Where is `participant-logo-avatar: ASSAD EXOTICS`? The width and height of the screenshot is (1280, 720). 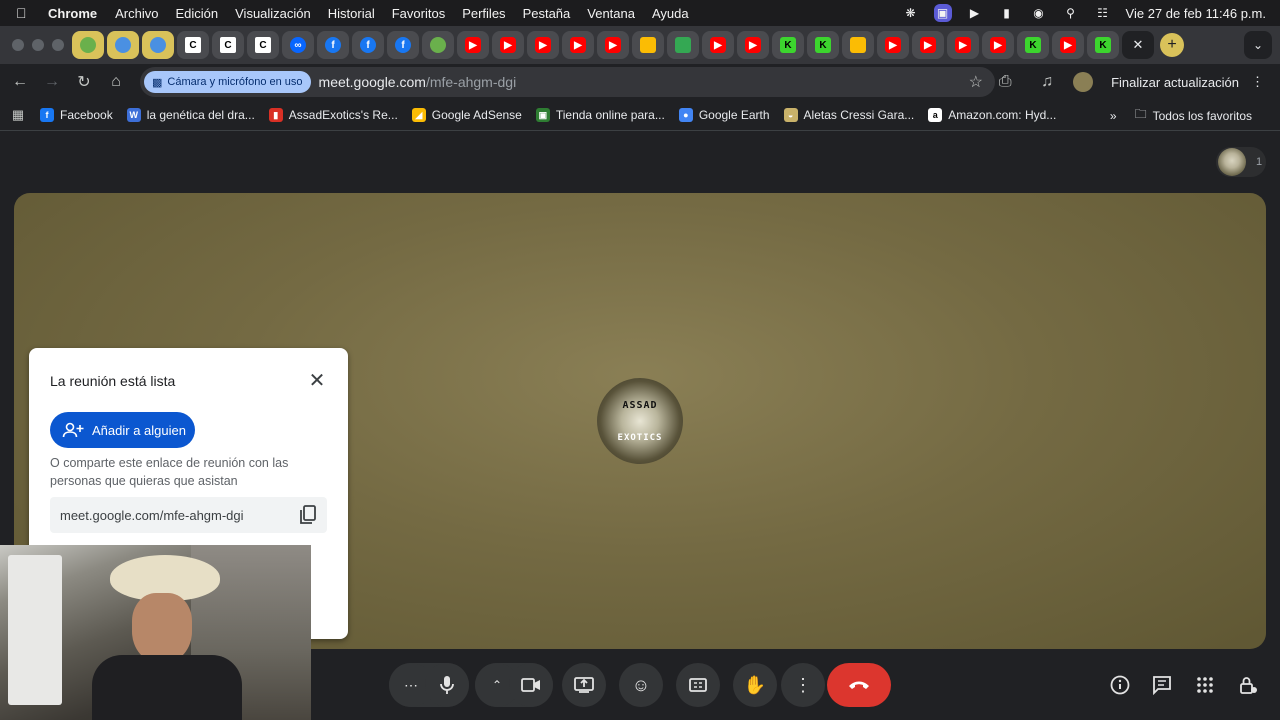 participant-logo-avatar: ASSAD EXOTICS is located at coordinates (640, 421).